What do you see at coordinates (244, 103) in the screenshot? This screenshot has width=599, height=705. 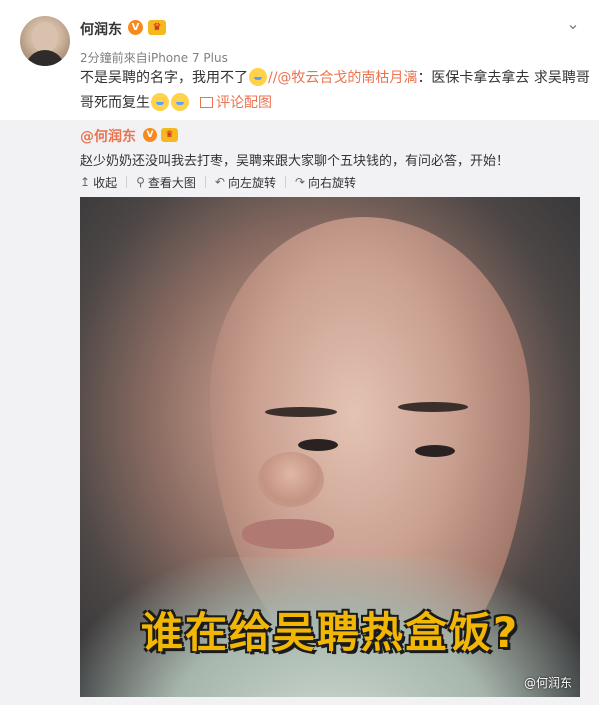 I see `comment-picture-label: 评论配图` at bounding box center [244, 103].